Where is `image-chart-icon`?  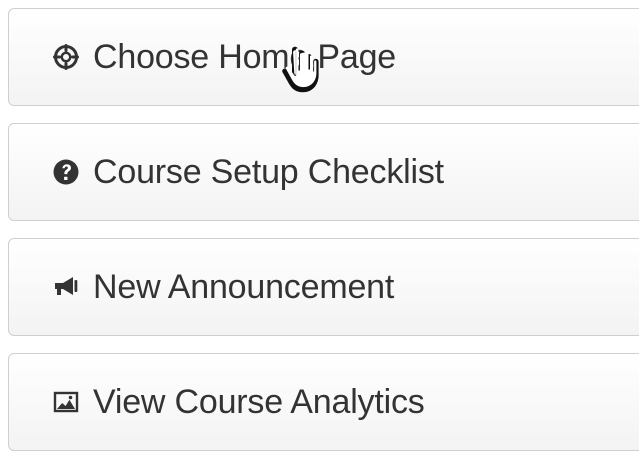
image-chart-icon is located at coordinates (66, 402).